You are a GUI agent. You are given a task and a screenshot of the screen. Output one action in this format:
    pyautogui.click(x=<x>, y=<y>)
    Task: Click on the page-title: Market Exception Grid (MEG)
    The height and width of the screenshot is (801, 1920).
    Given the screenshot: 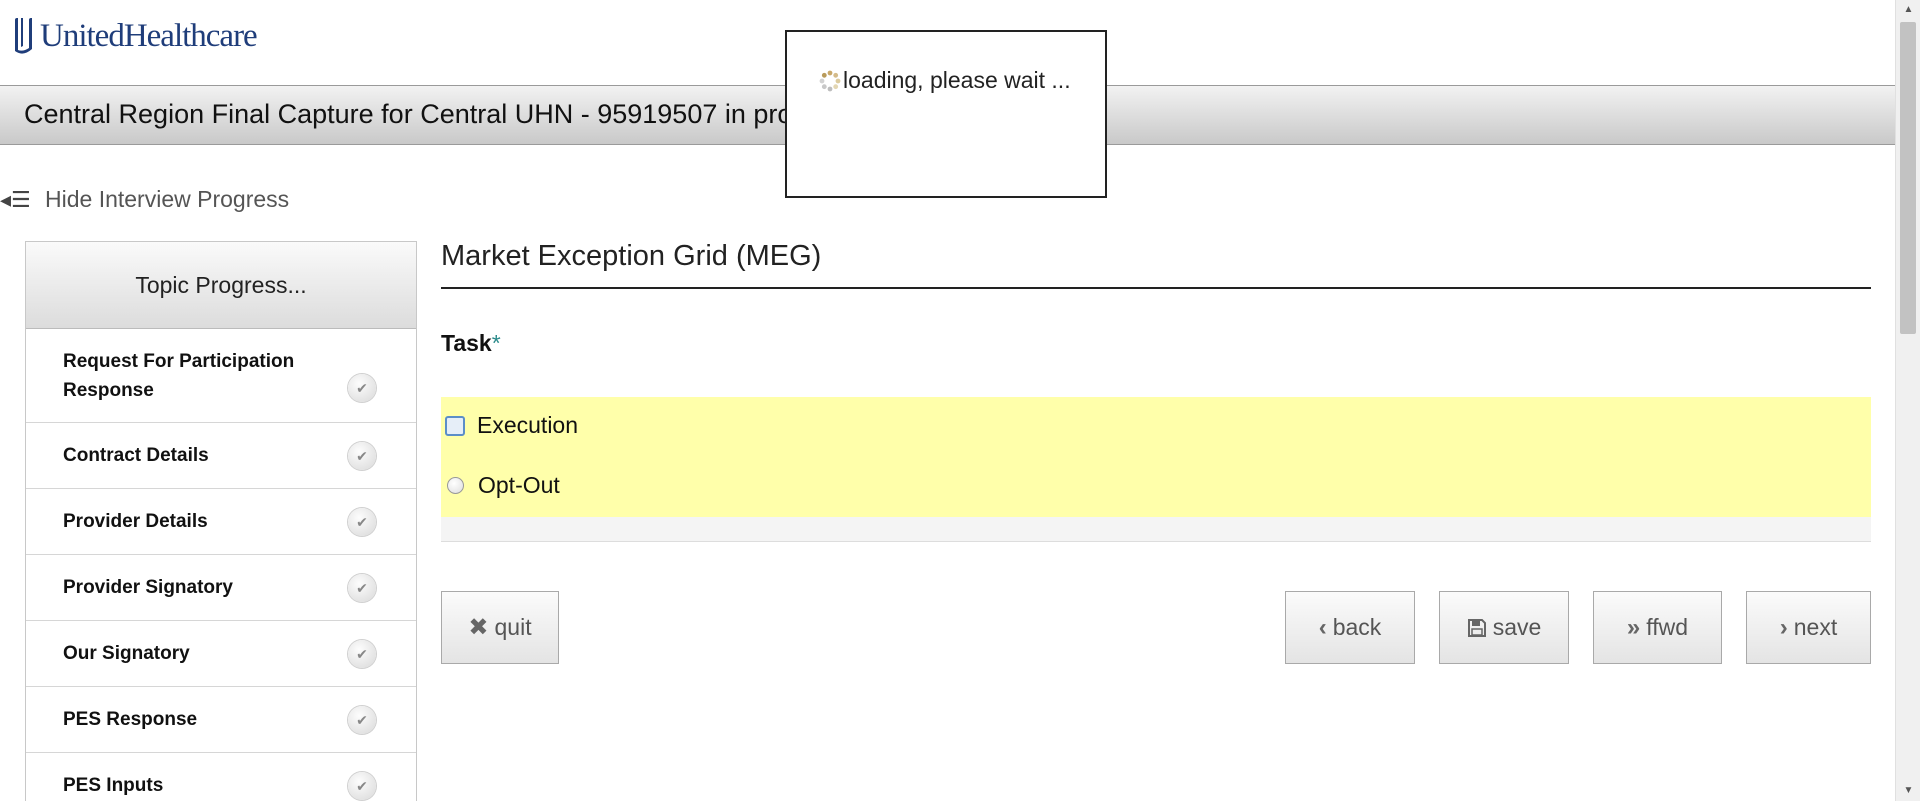 What is the action you would take?
    pyautogui.click(x=631, y=256)
    